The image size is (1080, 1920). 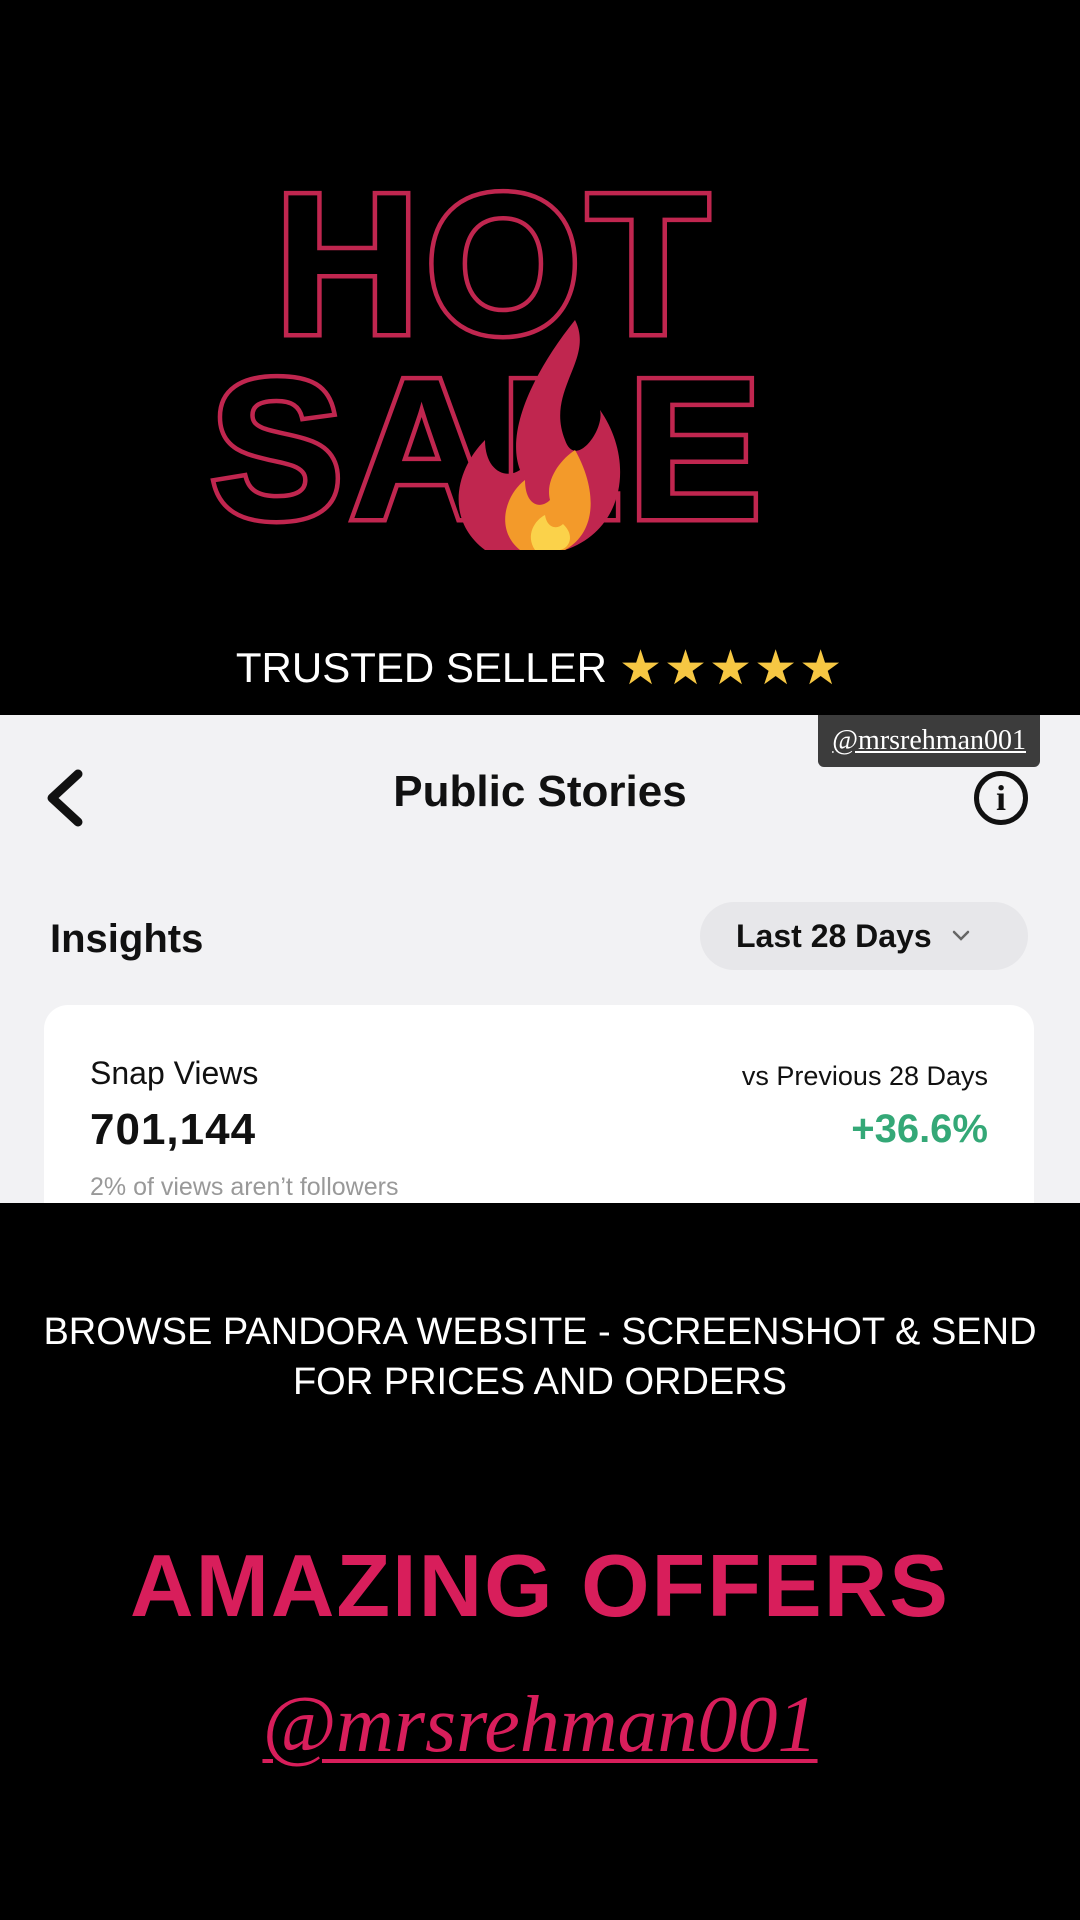 I want to click on period-label: Last 28 Days, so click(x=834, y=935).